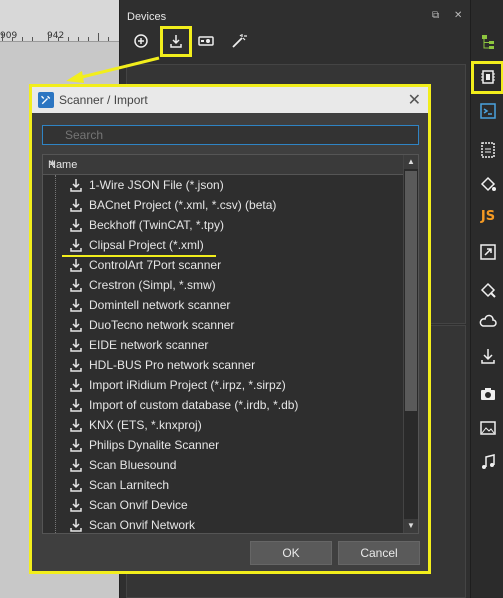 Image resolution: width=503 pixels, height=598 pixels. Describe the element at coordinates (160, 305) in the screenshot. I see `list-item-label: Domintell network scanner` at that location.